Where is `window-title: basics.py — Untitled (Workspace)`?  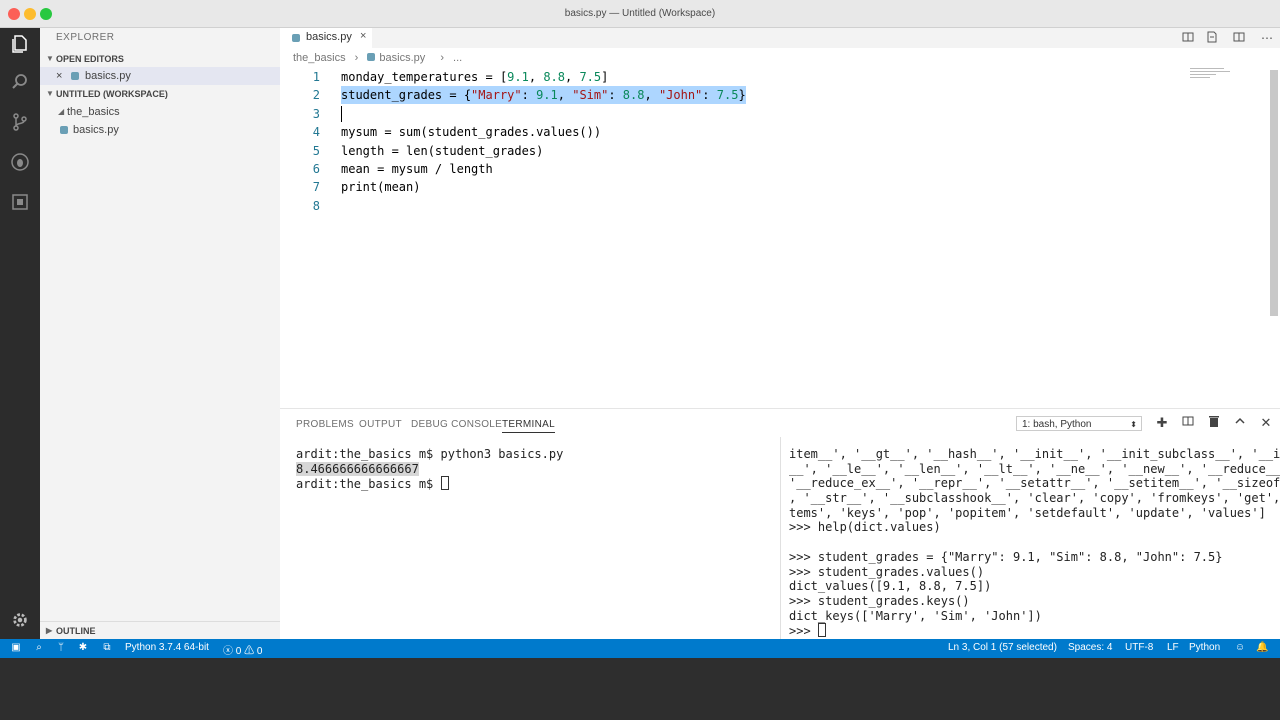
window-title: basics.py — Untitled (Workspace) is located at coordinates (640, 13).